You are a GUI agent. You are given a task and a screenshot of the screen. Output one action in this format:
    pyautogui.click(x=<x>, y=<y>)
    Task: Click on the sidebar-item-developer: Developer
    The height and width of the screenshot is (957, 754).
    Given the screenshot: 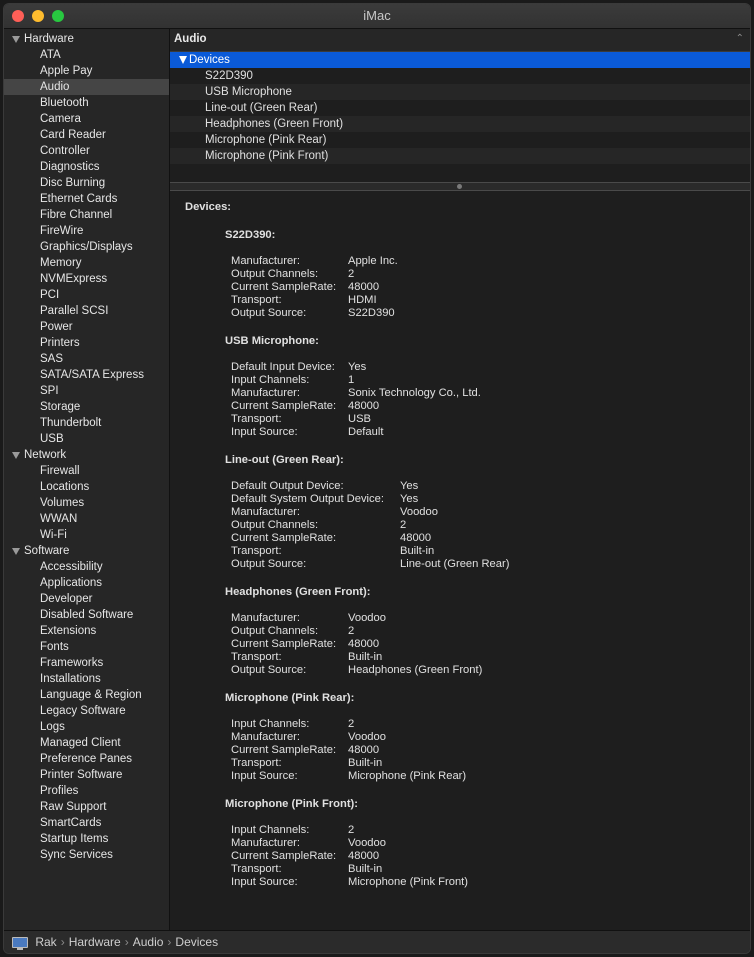 What is the action you would take?
    pyautogui.click(x=86, y=599)
    